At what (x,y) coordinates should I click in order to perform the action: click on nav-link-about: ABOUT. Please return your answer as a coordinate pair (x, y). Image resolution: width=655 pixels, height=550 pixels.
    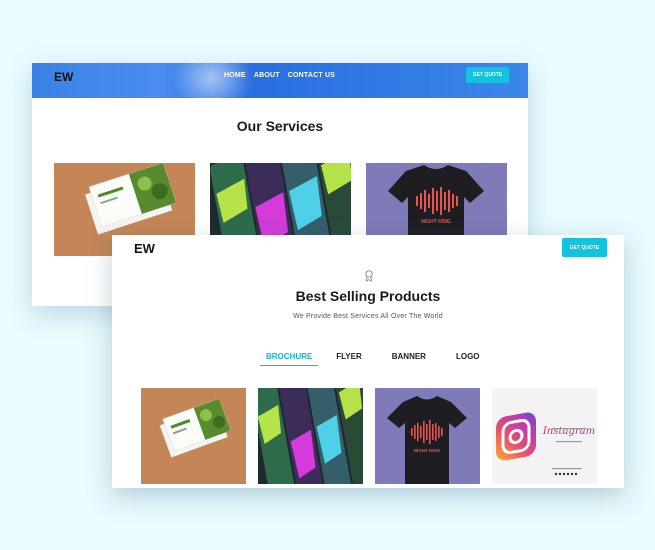
    Looking at the image, I should click on (267, 75).